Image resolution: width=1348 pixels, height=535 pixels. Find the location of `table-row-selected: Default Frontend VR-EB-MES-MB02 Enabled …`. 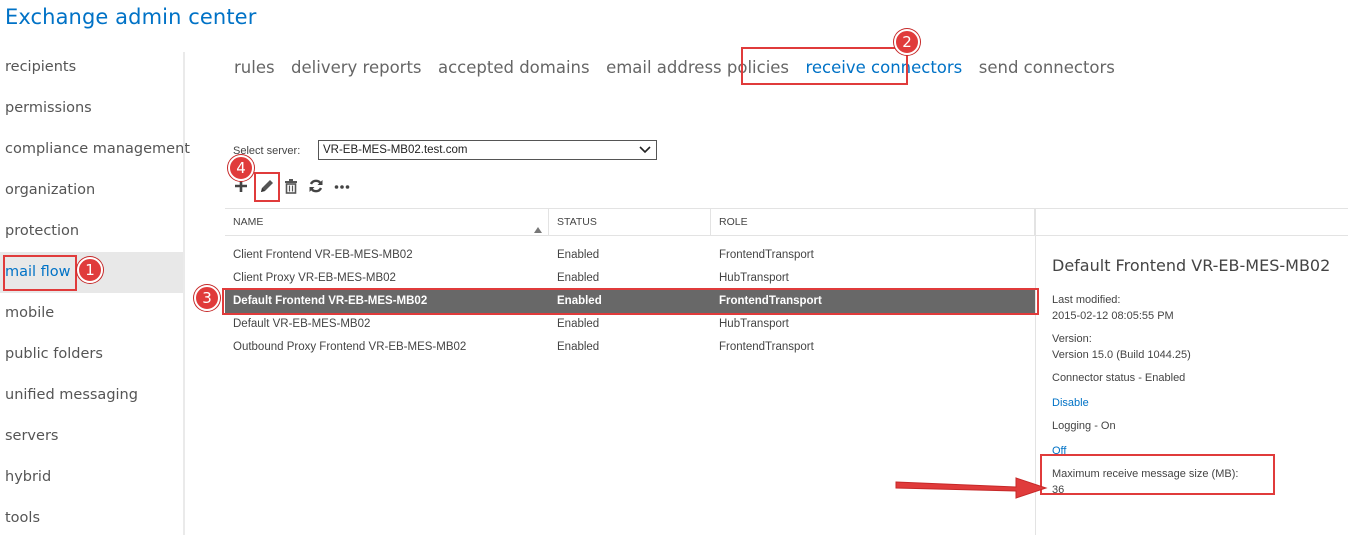

table-row-selected: Default Frontend VR-EB-MES-MB02 Enabled … is located at coordinates (630, 301).